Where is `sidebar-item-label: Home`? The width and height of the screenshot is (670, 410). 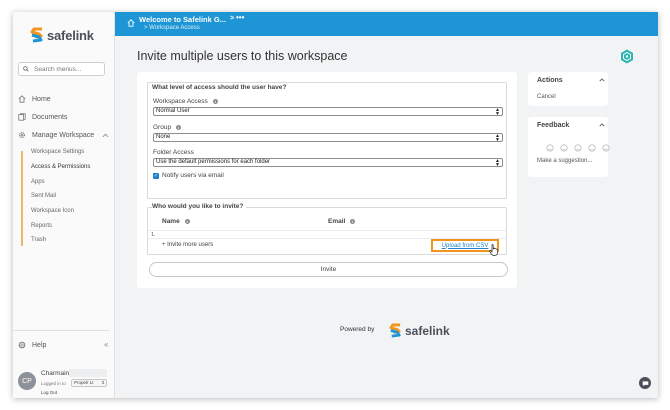 sidebar-item-label: Home is located at coordinates (41, 99).